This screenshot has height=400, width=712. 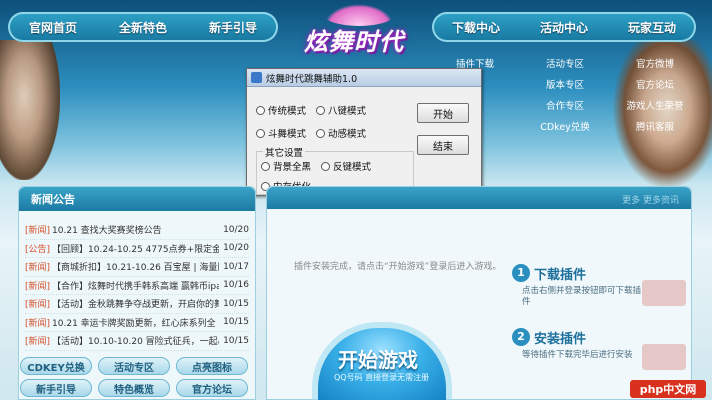 What do you see at coordinates (655, 105) in the screenshot?
I see `link-honor: 游戏人生荣誉` at bounding box center [655, 105].